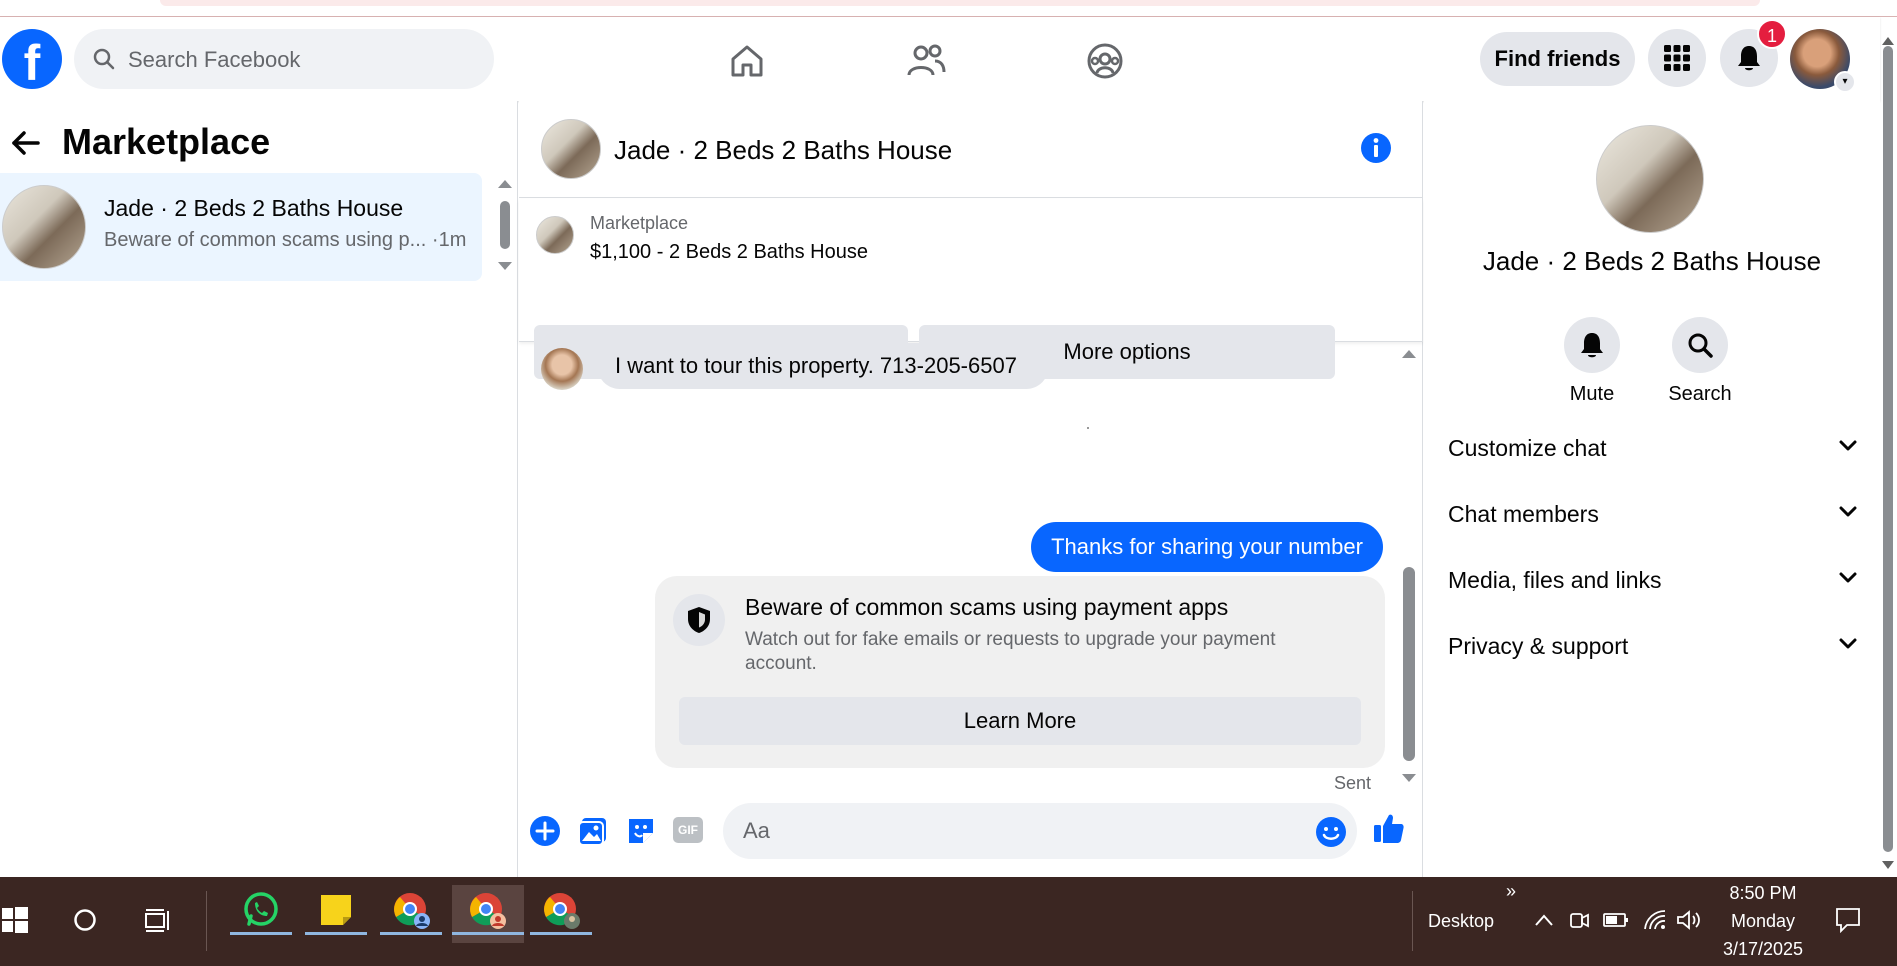 Image resolution: width=1897 pixels, height=966 pixels. I want to click on battery-icon, so click(1616, 920).